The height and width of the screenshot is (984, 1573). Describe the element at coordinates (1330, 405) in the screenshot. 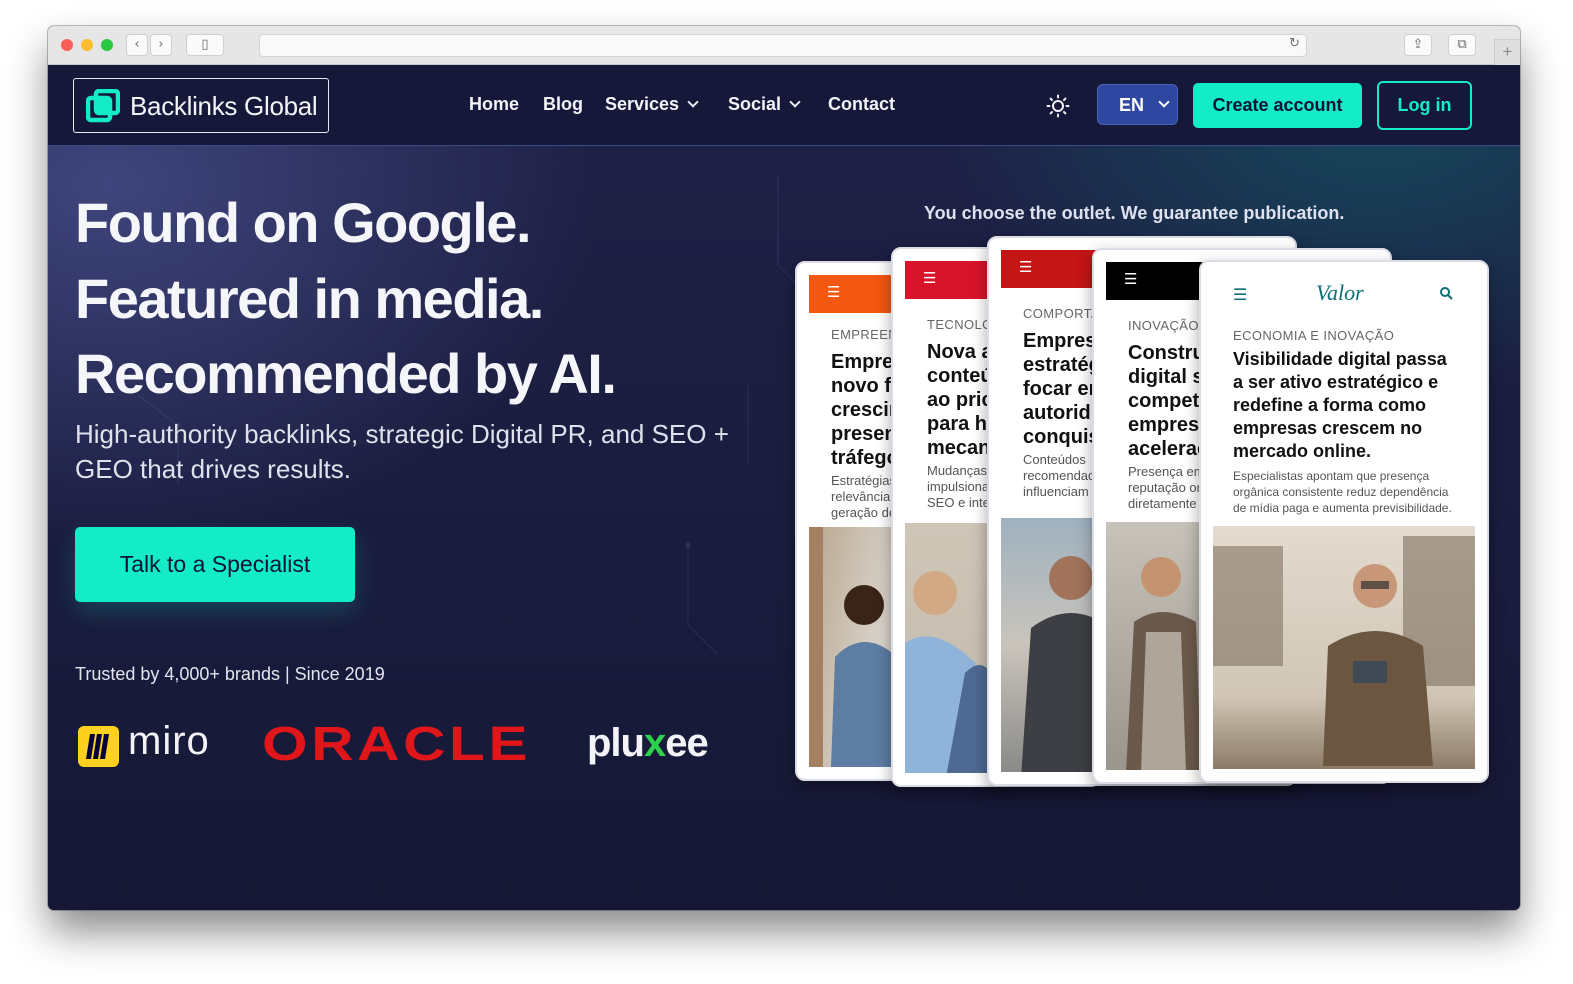

I see `article-title-line: redefine a forma como` at that location.